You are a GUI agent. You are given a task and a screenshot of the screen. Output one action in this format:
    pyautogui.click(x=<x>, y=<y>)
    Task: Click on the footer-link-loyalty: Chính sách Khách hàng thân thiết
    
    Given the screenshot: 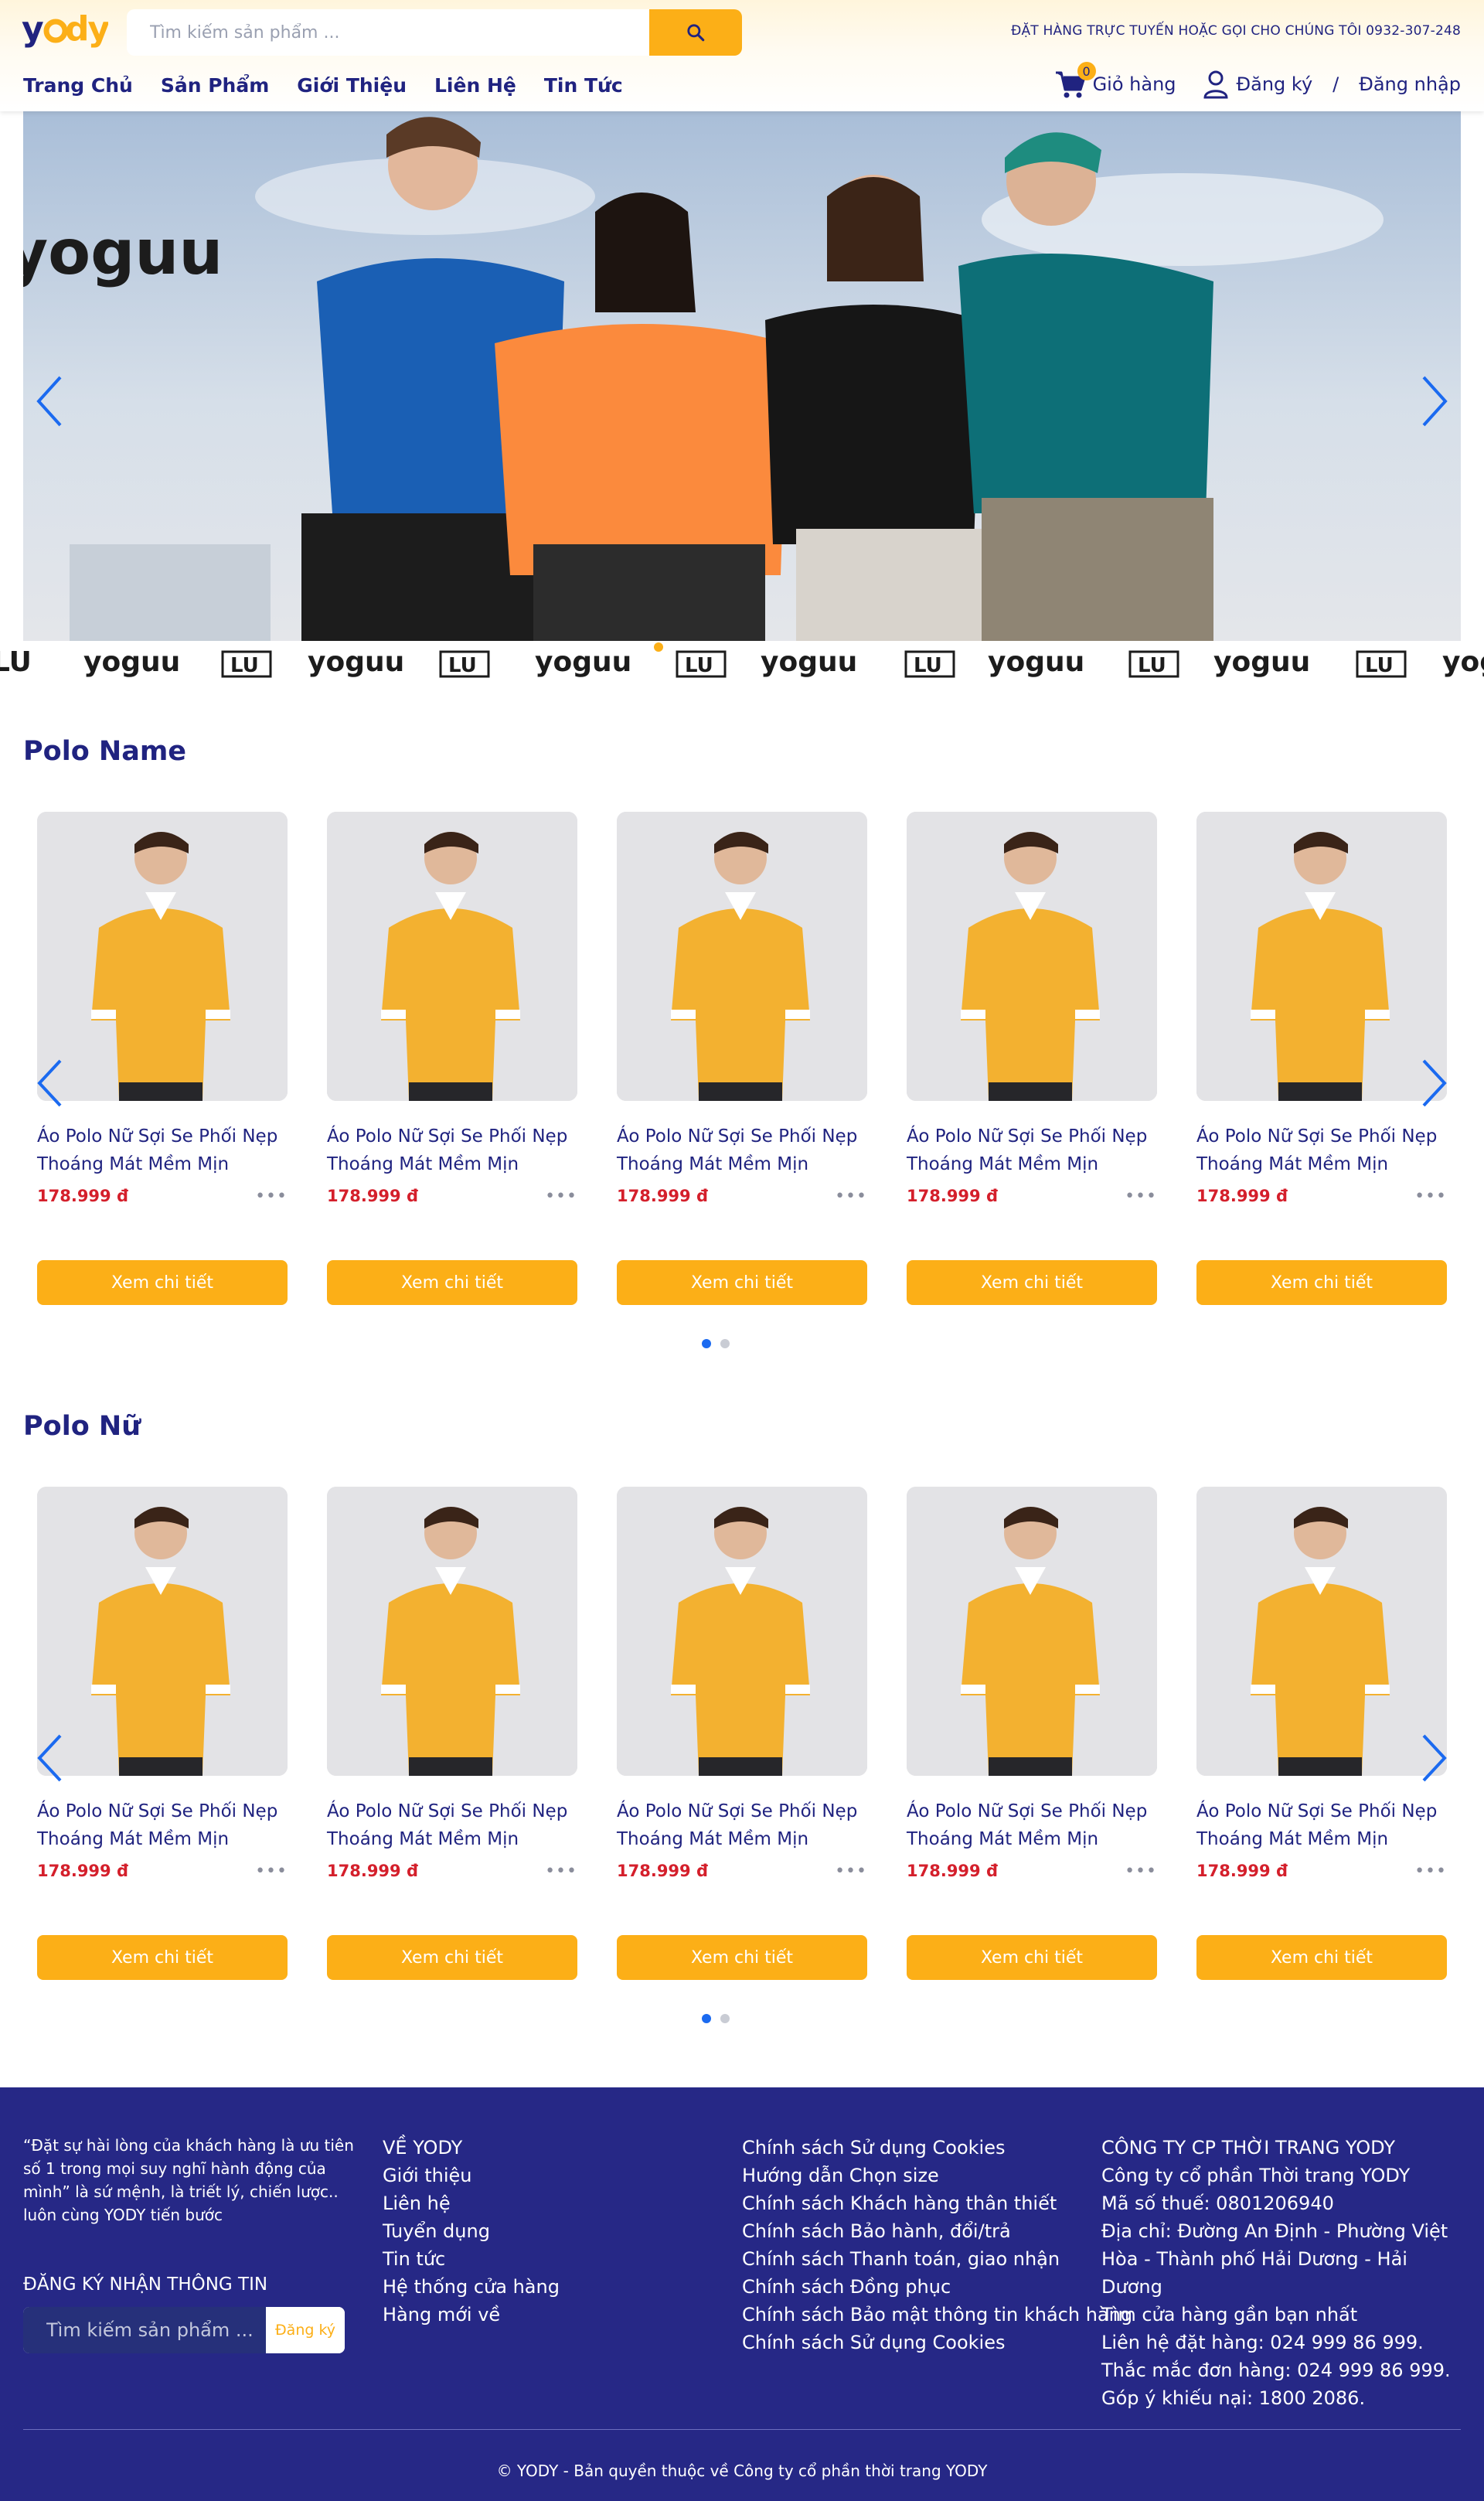 What is the action you would take?
    pyautogui.click(x=937, y=2203)
    